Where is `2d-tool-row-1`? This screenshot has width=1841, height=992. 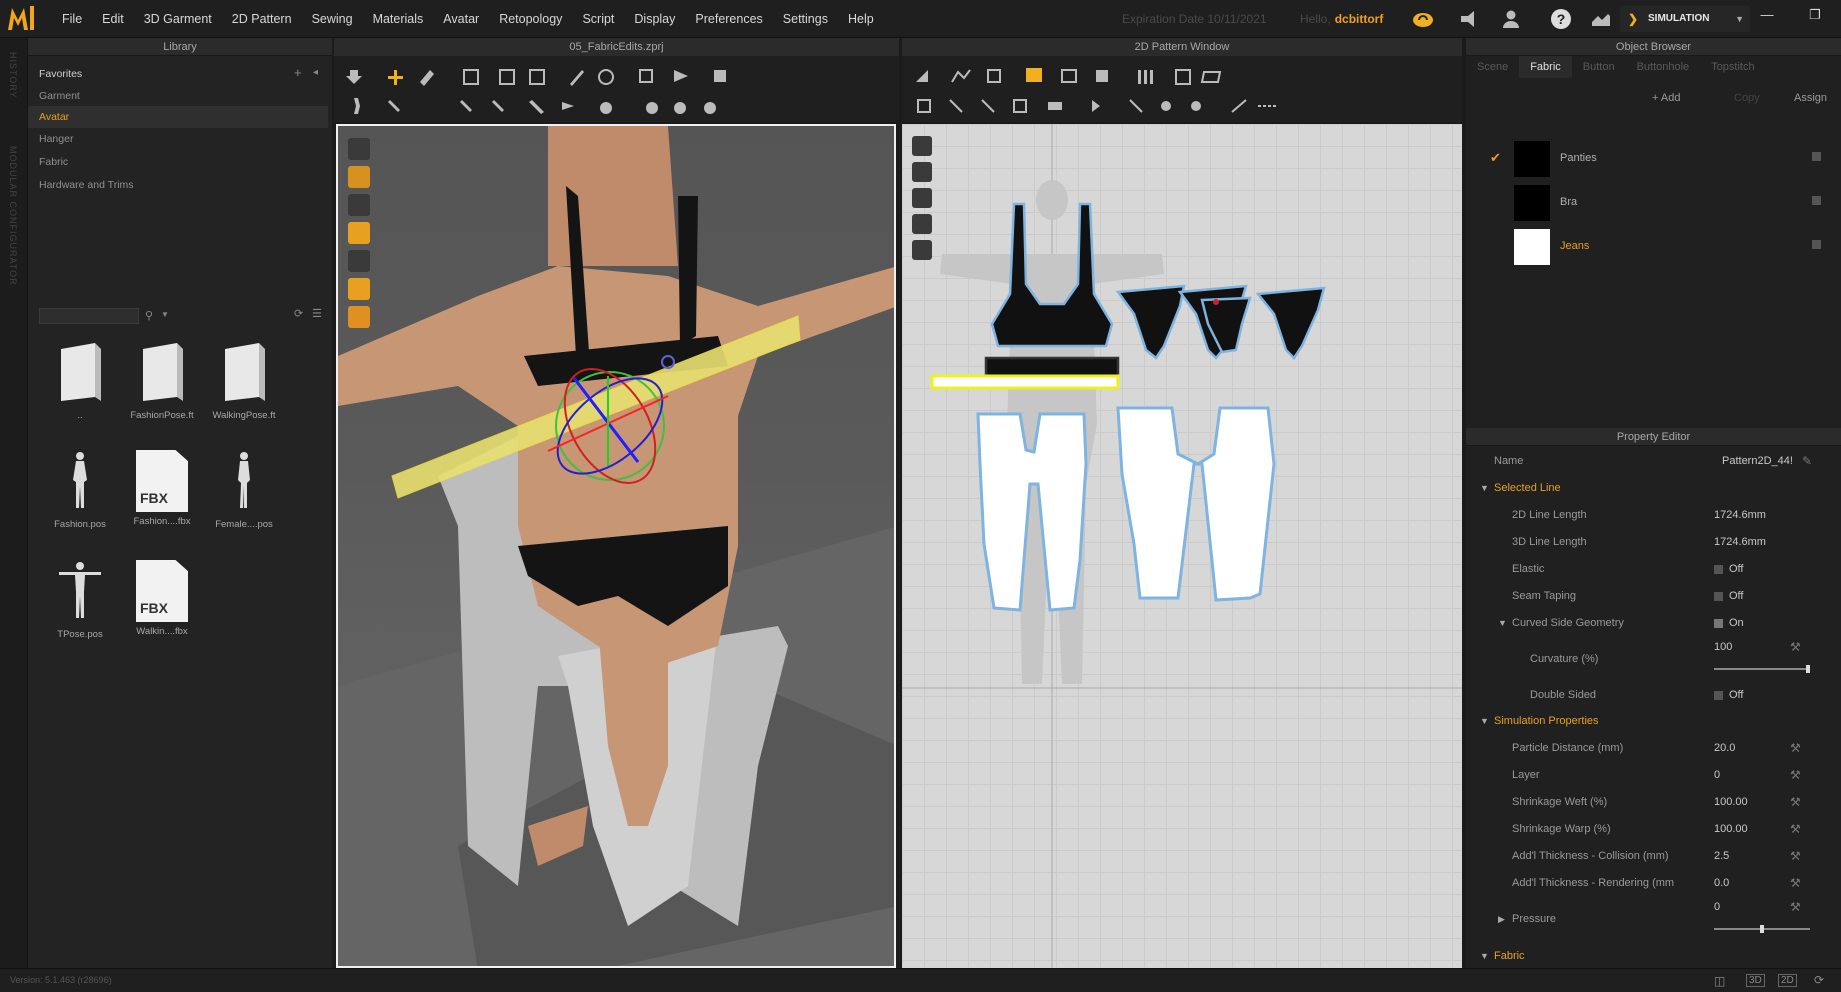
2d-tool-row-1 is located at coordinates (1069, 76).